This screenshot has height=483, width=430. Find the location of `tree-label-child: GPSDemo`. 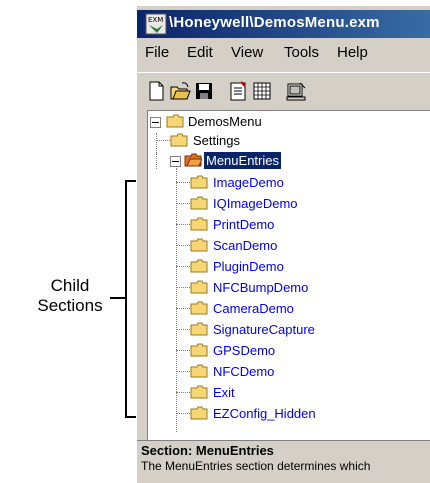

tree-label-child: GPSDemo is located at coordinates (244, 350).